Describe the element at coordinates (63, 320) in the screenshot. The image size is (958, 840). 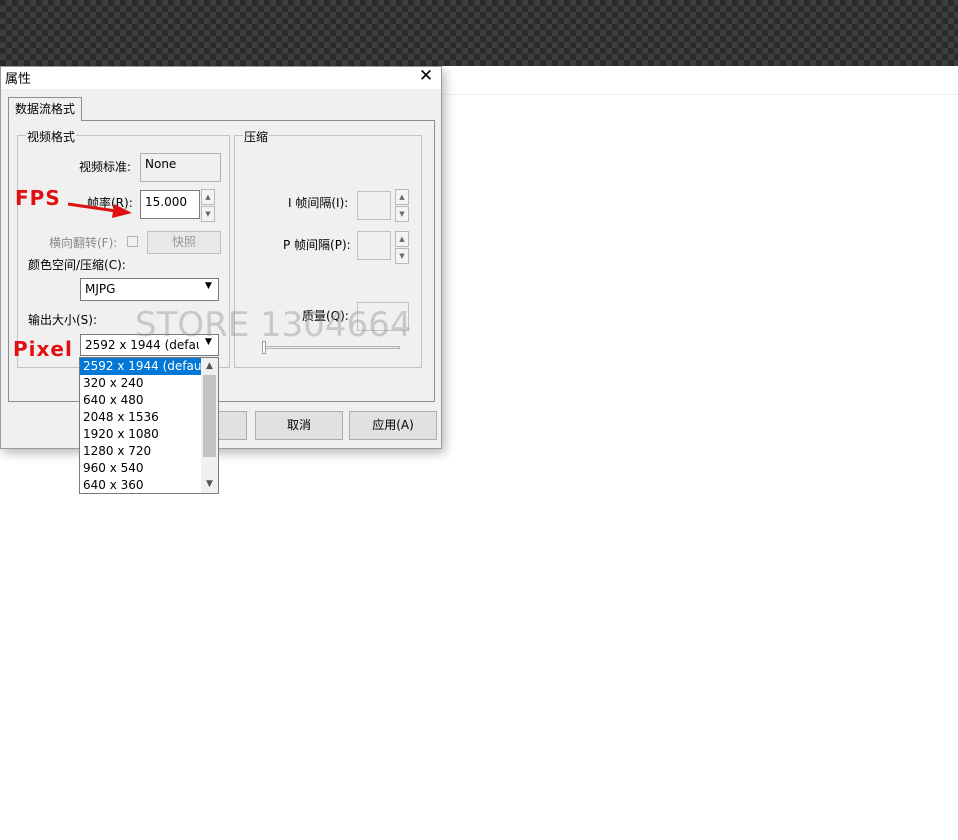
I see `output-size-label: 输出大小(S):` at that location.